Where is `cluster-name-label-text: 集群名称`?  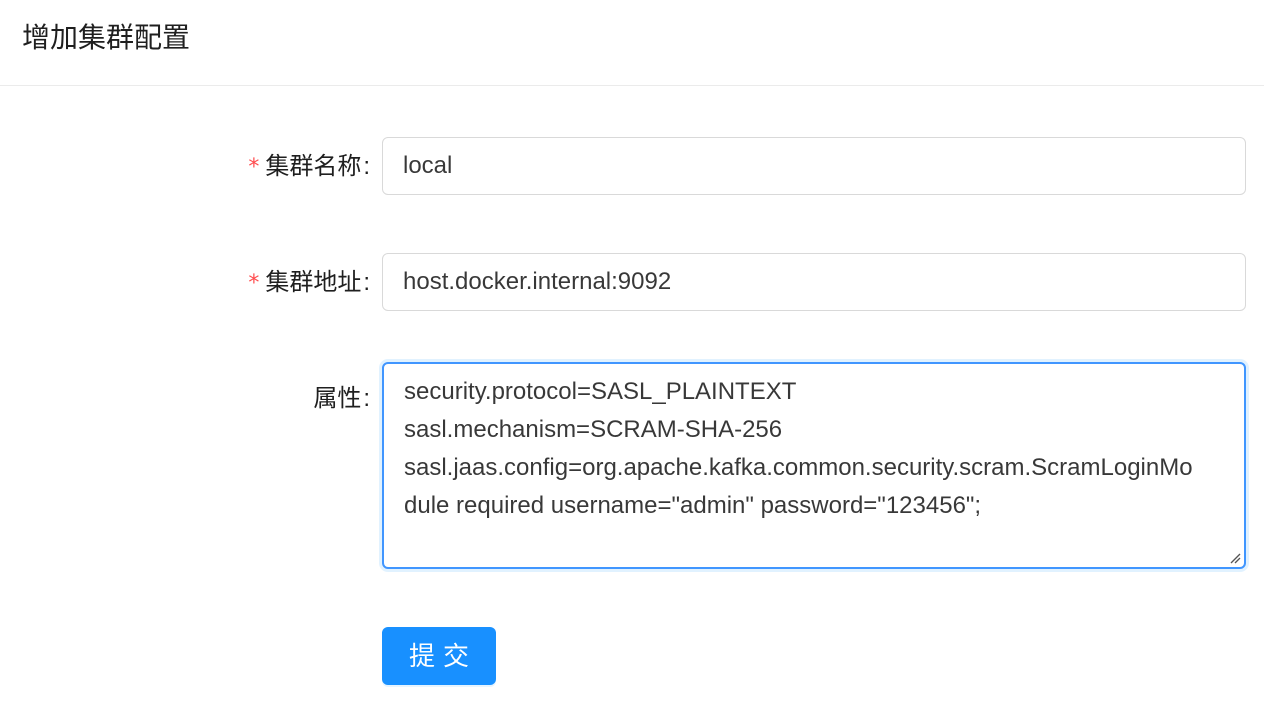 cluster-name-label-text: 集群名称 is located at coordinates (313, 166).